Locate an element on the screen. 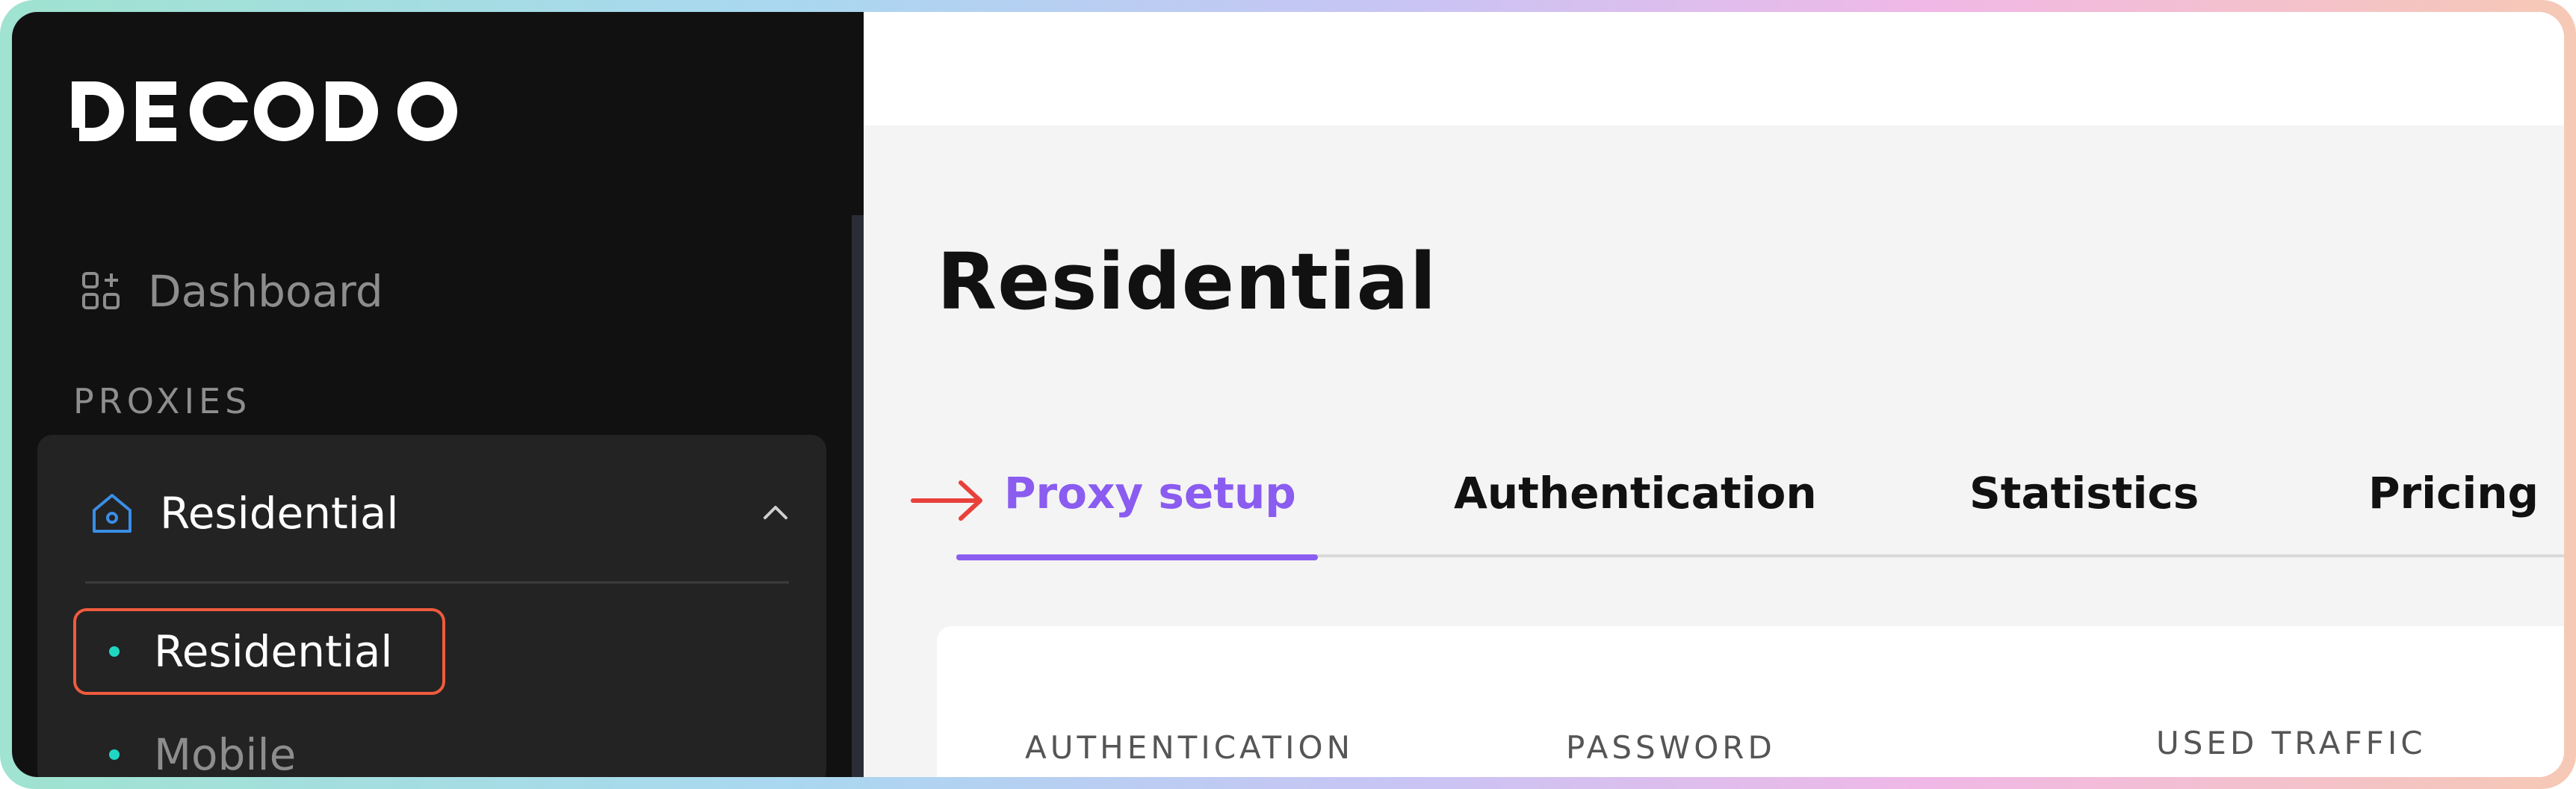 The image size is (2576, 789). page-title: Residential is located at coordinates (1187, 281).